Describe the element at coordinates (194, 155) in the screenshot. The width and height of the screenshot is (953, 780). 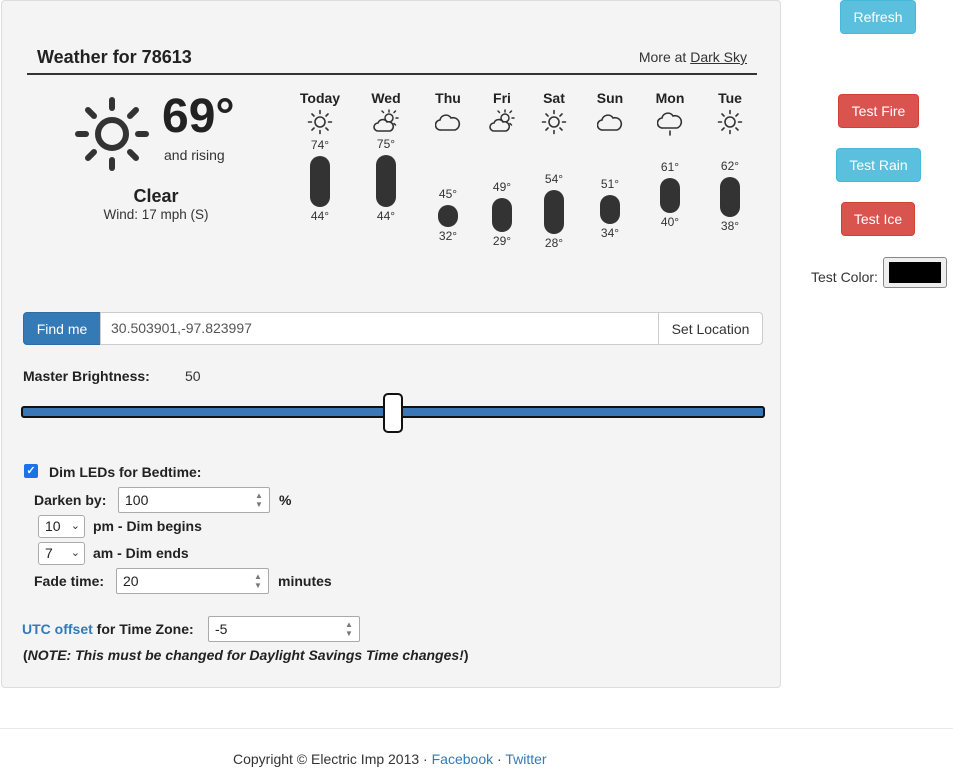
I see `temperature-trend: and rising` at that location.